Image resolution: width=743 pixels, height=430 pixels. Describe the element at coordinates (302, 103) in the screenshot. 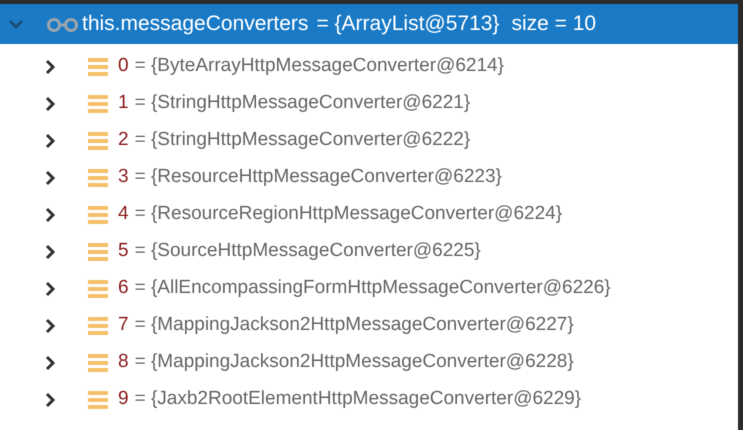

I see `element-value: = {StringHttpMessageConverter@6221}` at that location.